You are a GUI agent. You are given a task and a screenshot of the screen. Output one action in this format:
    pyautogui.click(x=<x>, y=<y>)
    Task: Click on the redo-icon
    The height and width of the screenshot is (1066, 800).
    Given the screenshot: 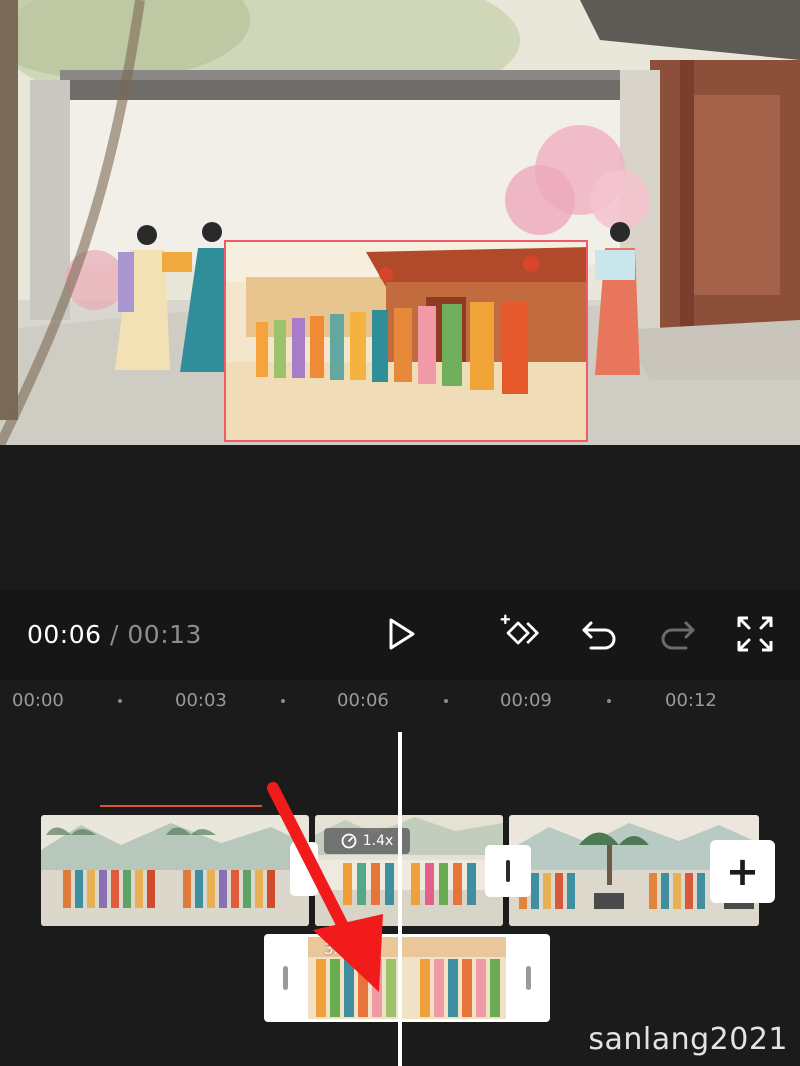 What is the action you would take?
    pyautogui.click(x=678, y=635)
    